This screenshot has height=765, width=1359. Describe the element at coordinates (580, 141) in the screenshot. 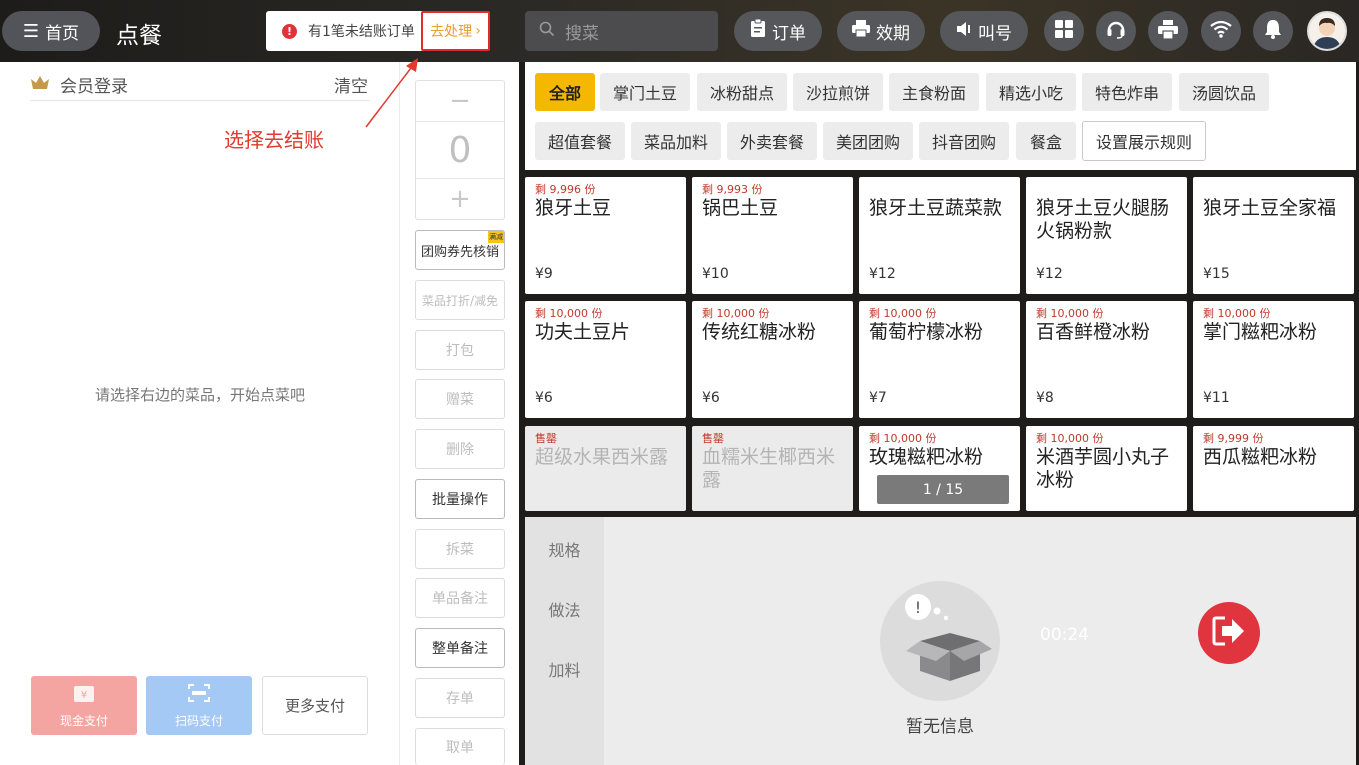

I see `category-item: 超值套餐` at that location.